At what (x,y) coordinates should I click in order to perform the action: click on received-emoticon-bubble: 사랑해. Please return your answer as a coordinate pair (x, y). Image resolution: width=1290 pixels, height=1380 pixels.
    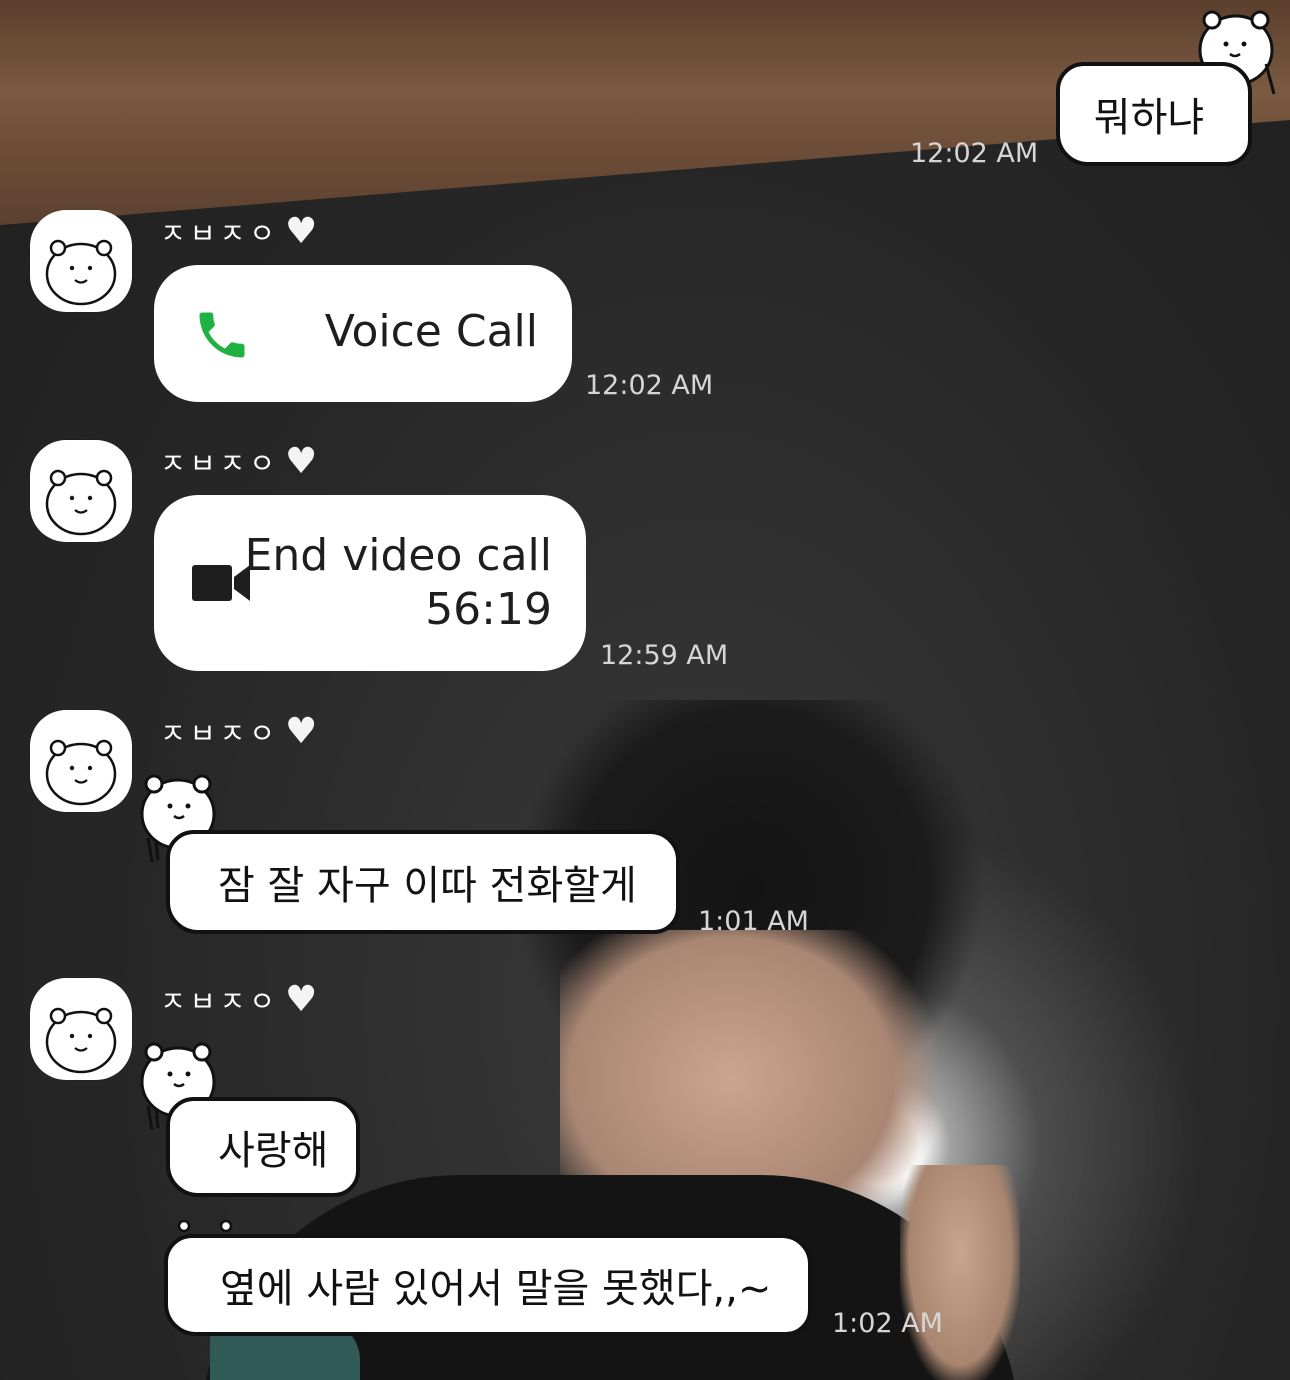
    Looking at the image, I should click on (263, 1147).